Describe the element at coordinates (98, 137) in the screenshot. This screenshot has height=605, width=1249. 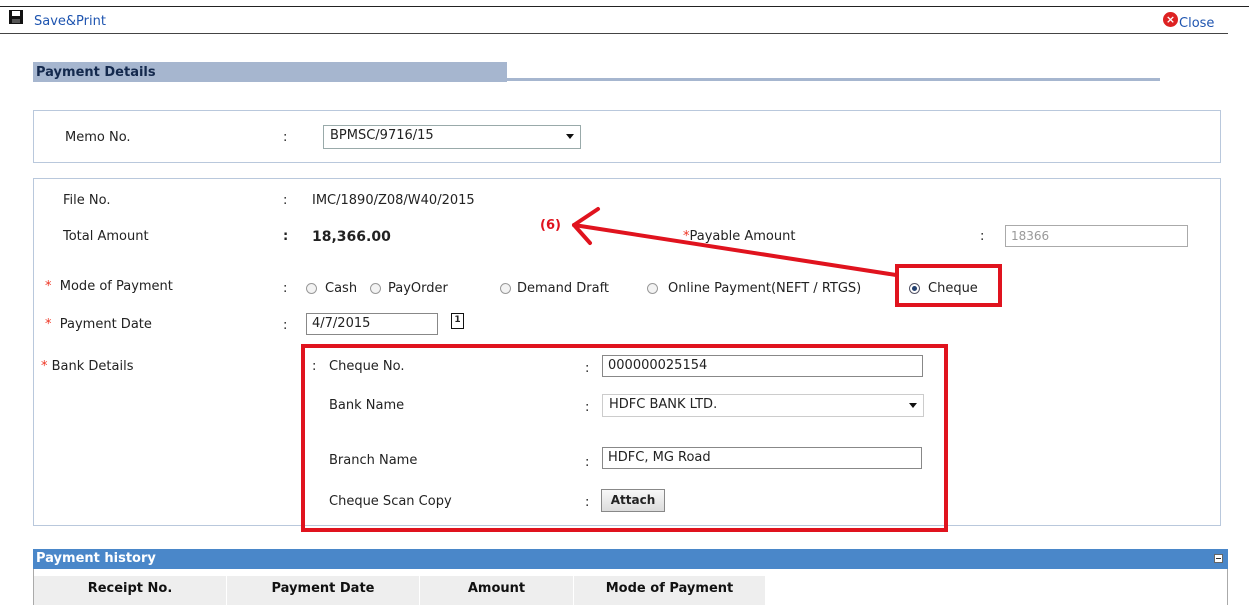
I see `memo-label: Memo No.` at that location.